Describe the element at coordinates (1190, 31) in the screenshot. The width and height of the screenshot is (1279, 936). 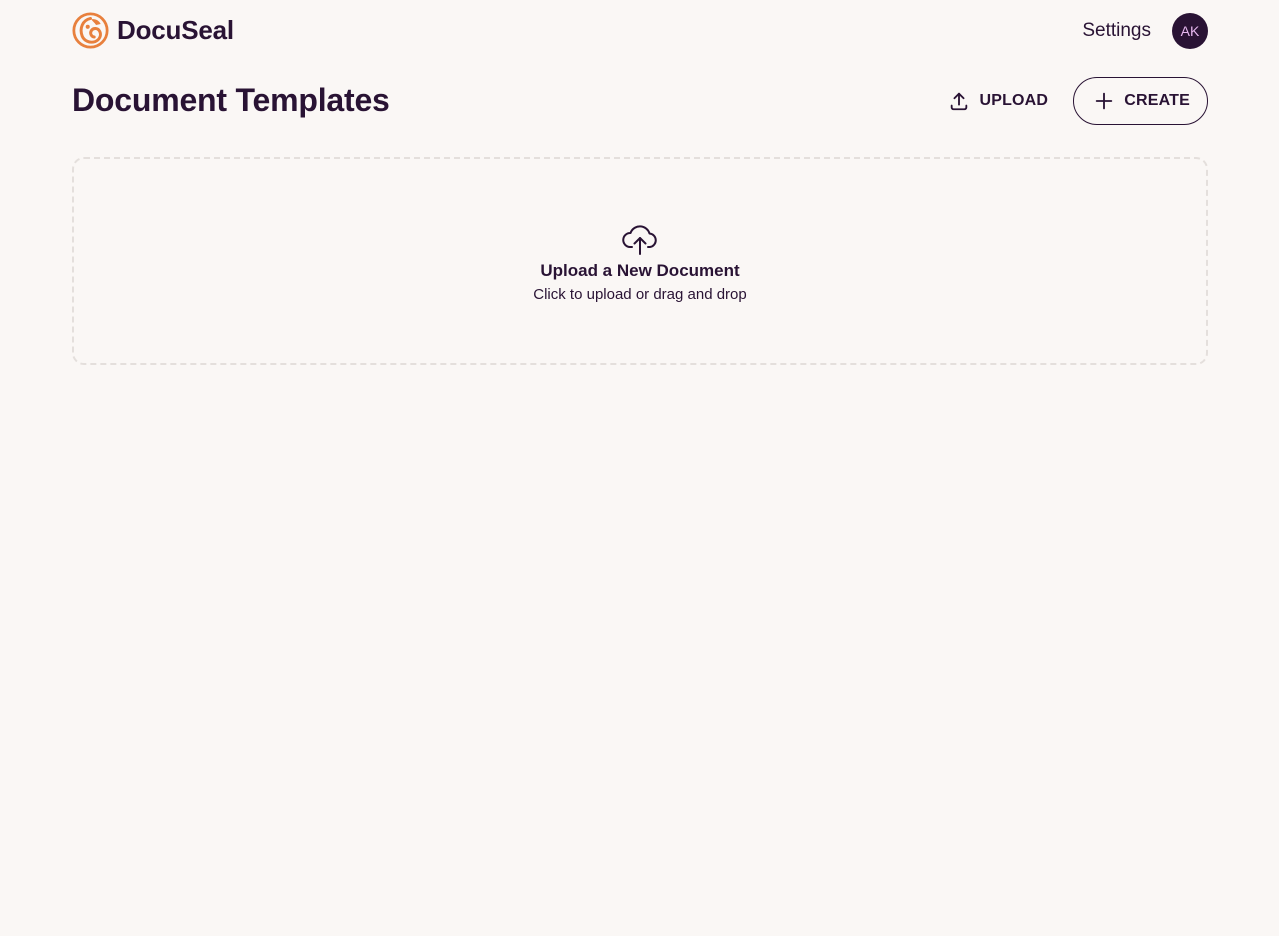
I see `user-avatar: AK` at that location.